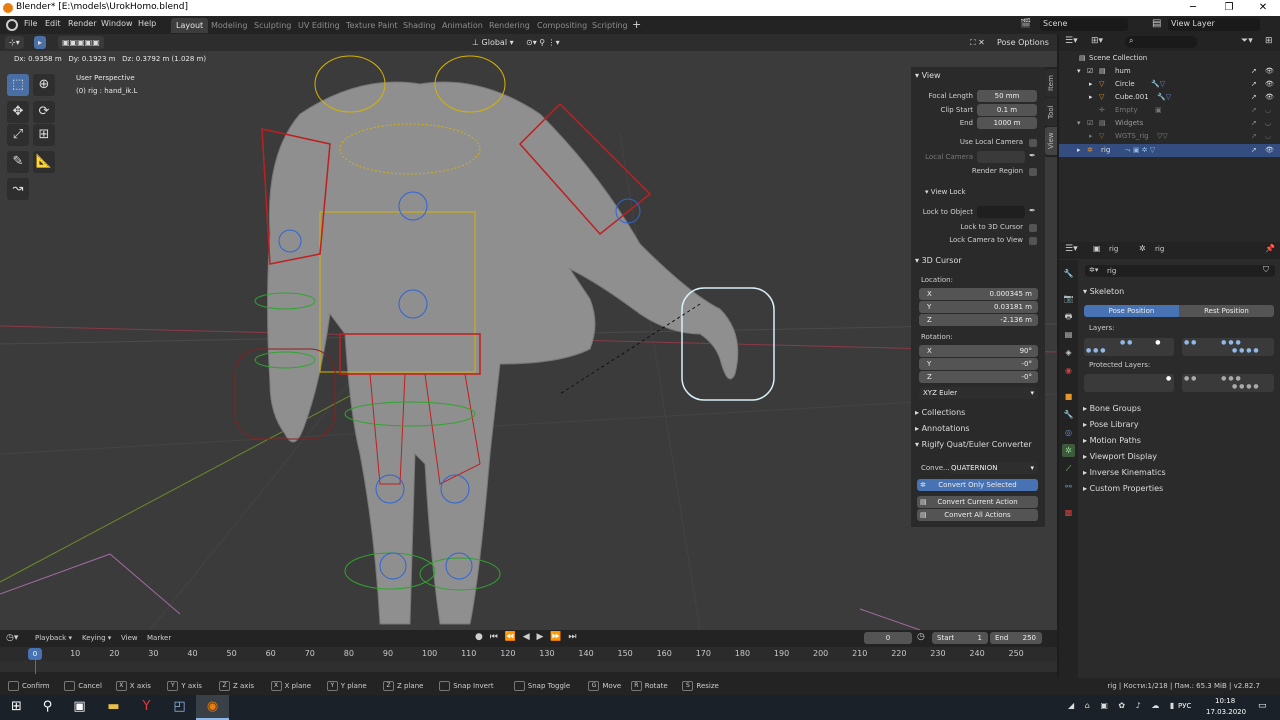  Describe the element at coordinates (528, 666) in the screenshot. I see `timeline-track` at that location.